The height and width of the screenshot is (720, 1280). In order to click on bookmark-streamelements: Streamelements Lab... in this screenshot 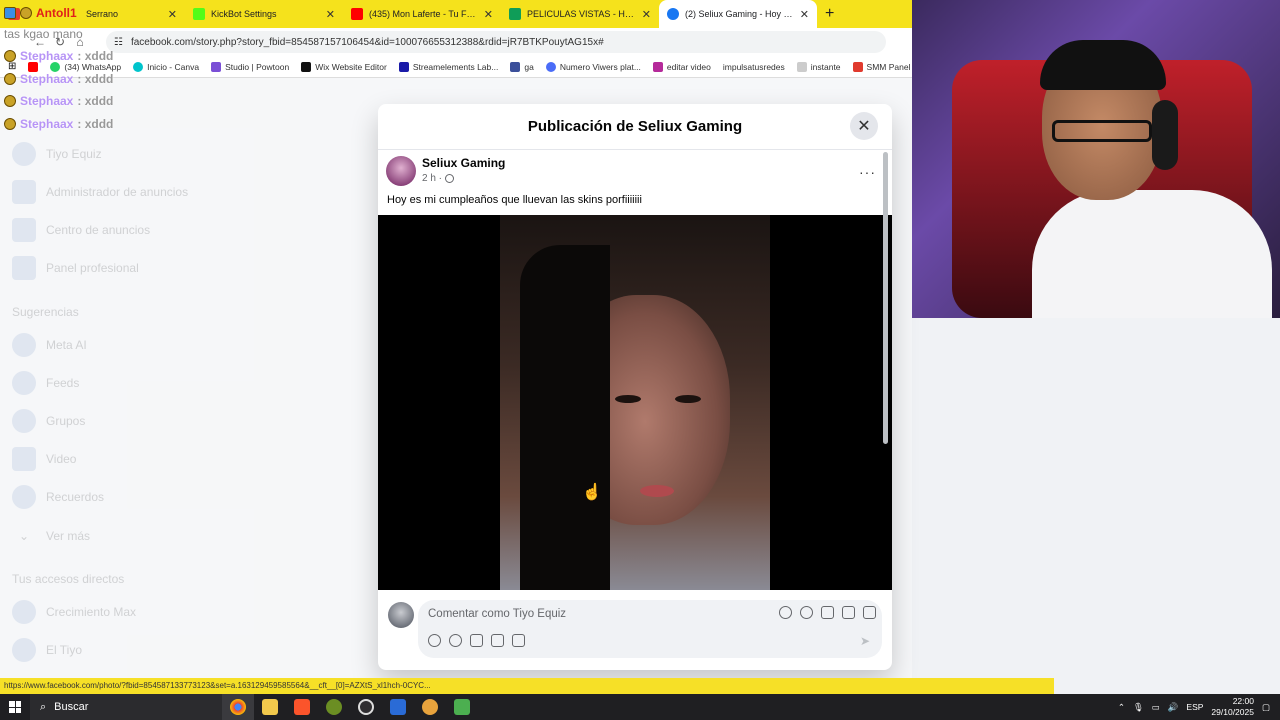, I will do `click(448, 66)`.